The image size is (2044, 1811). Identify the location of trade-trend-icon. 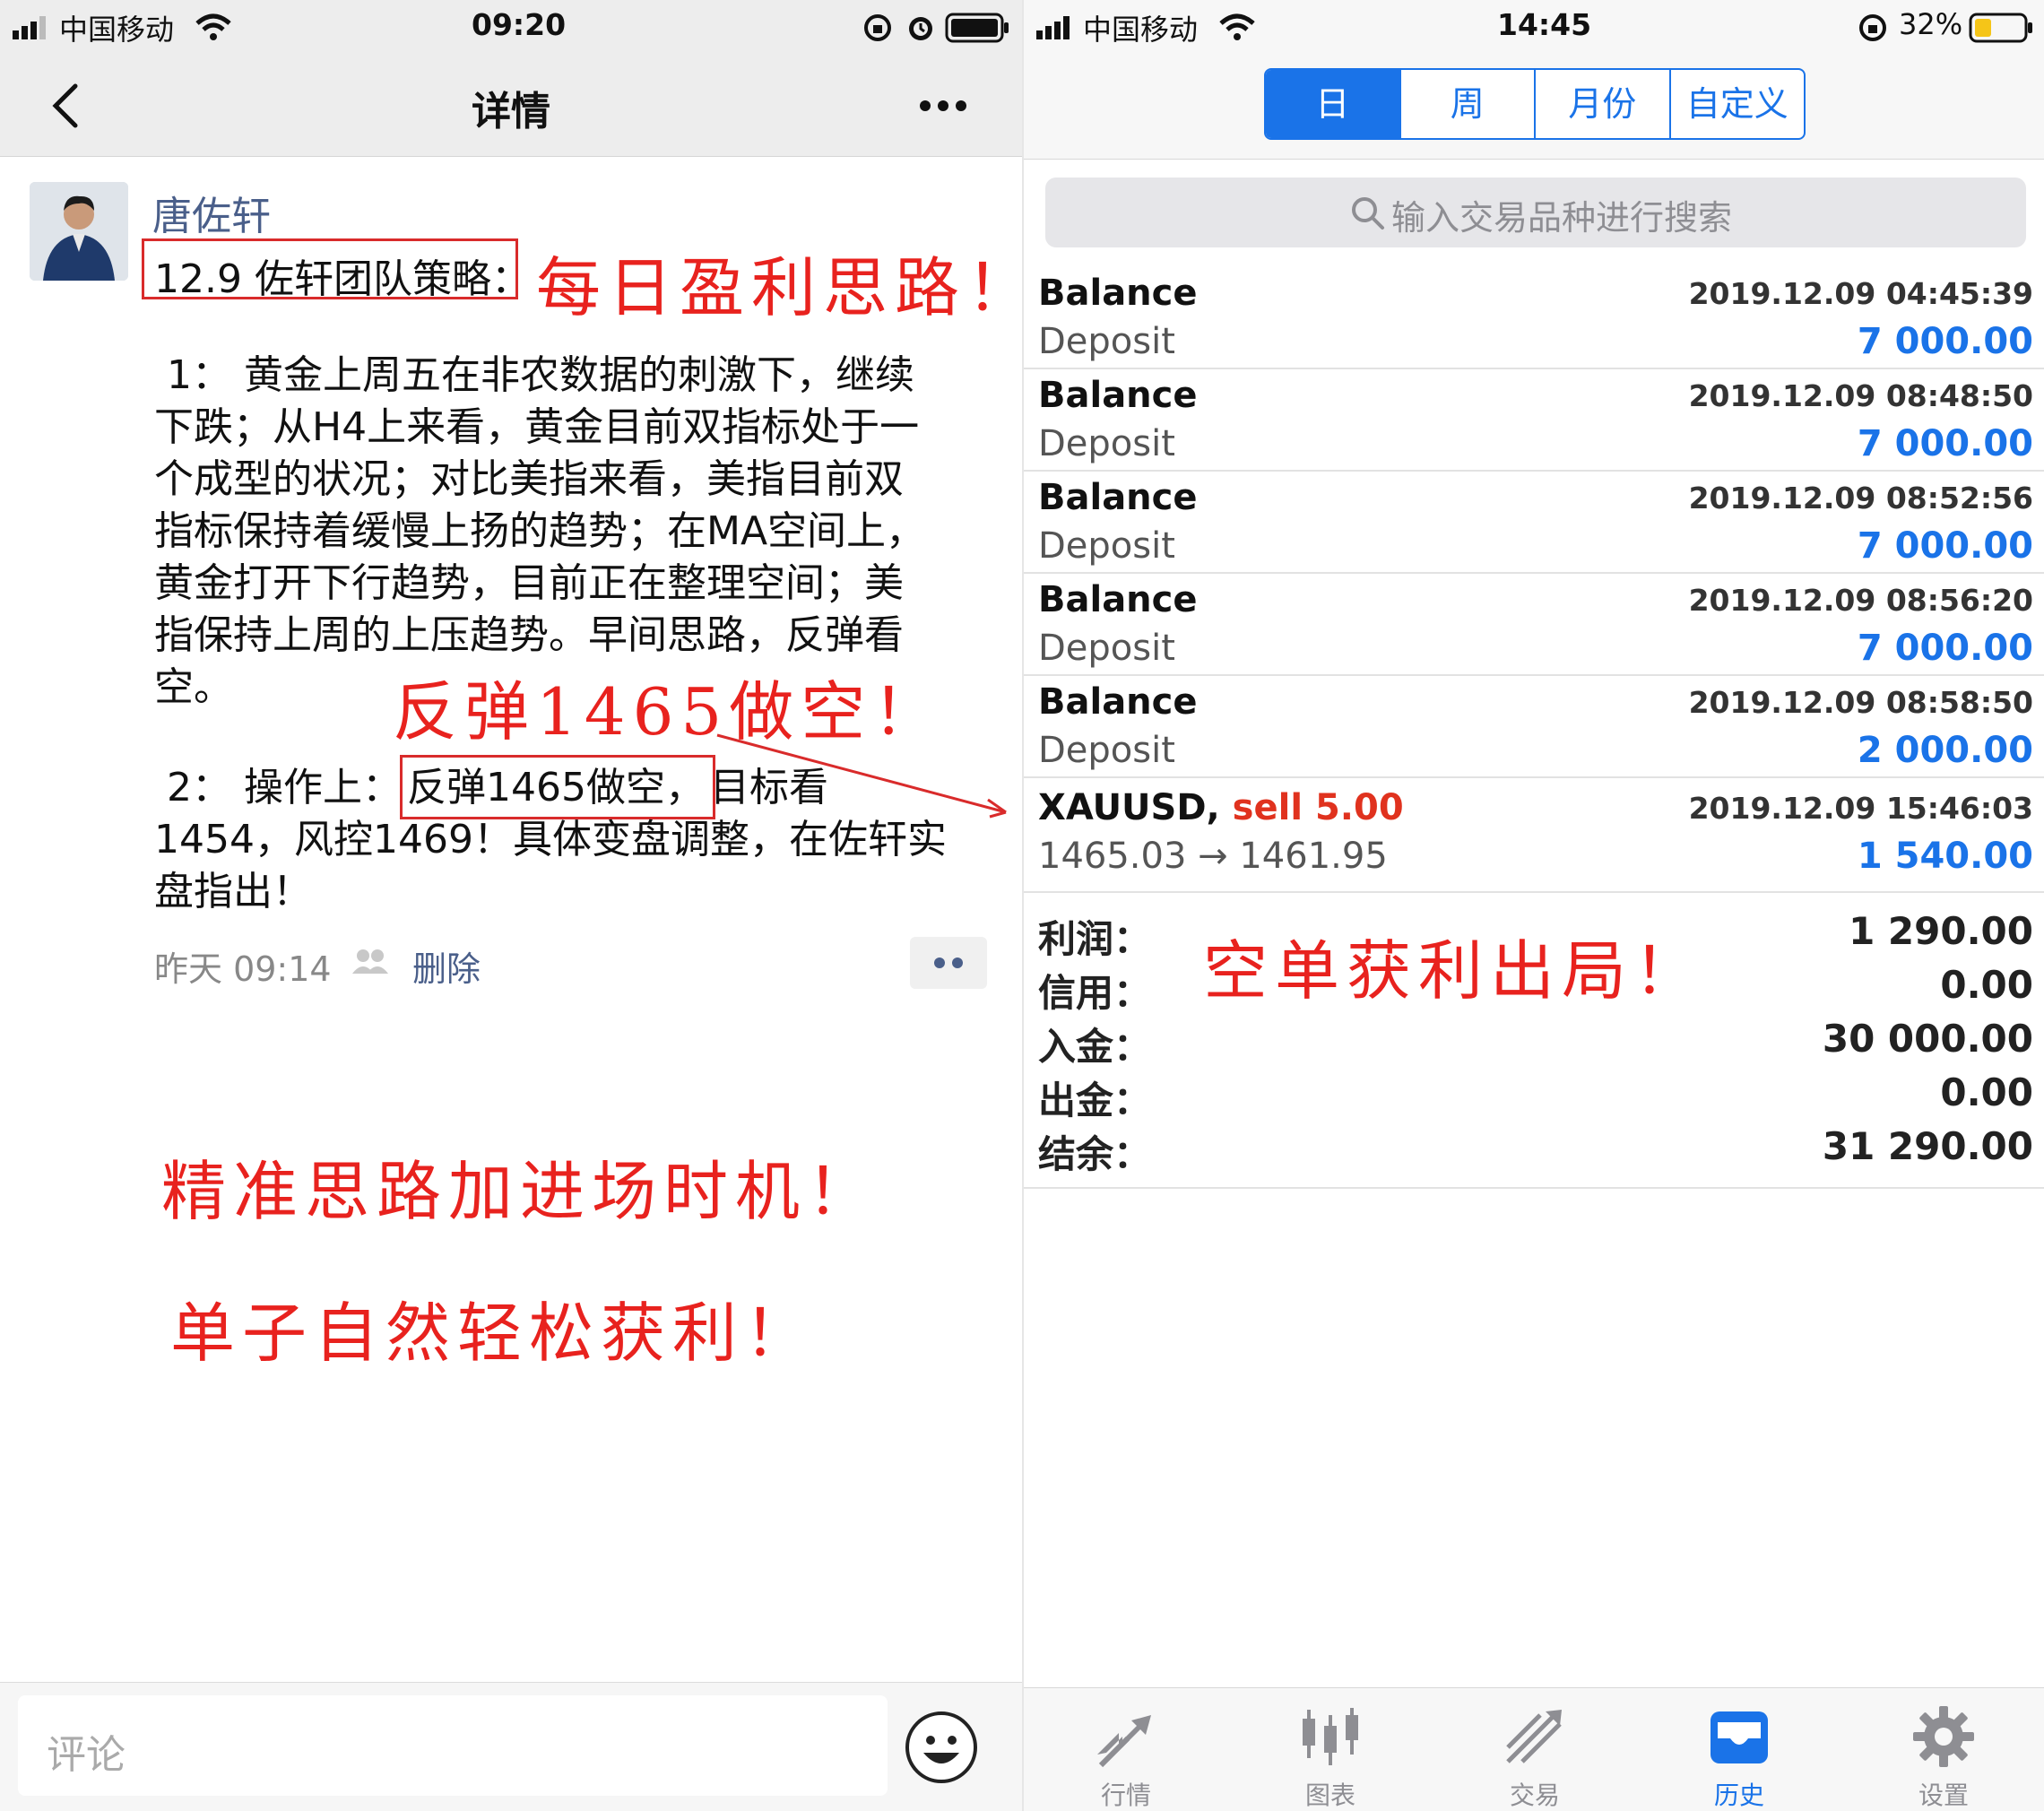
(1534, 1736).